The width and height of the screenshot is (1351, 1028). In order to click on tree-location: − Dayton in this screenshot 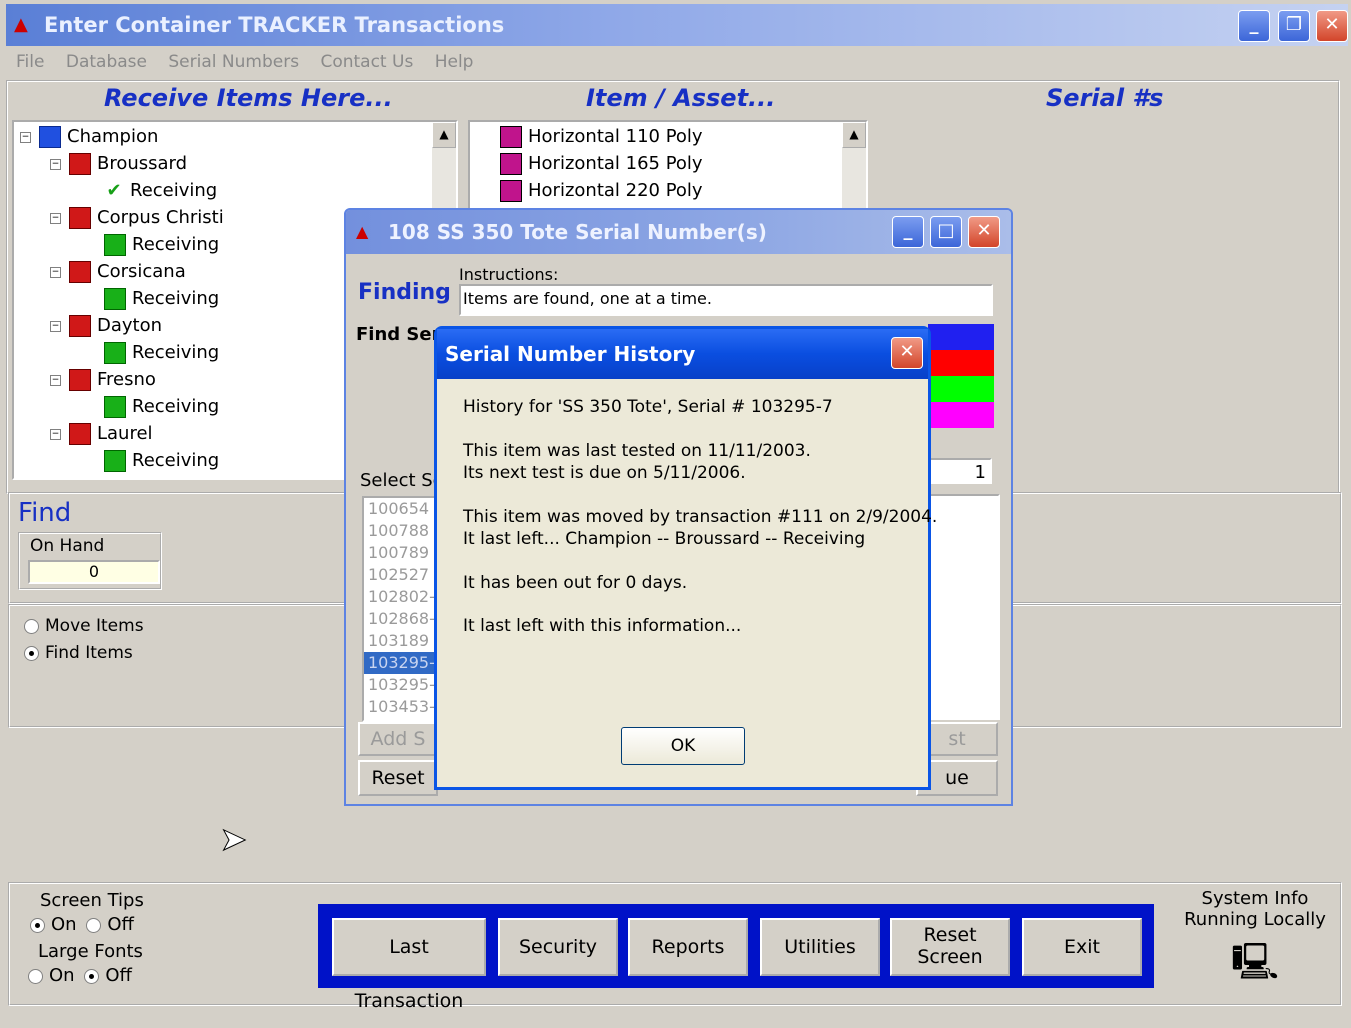, I will do `click(106, 326)`.